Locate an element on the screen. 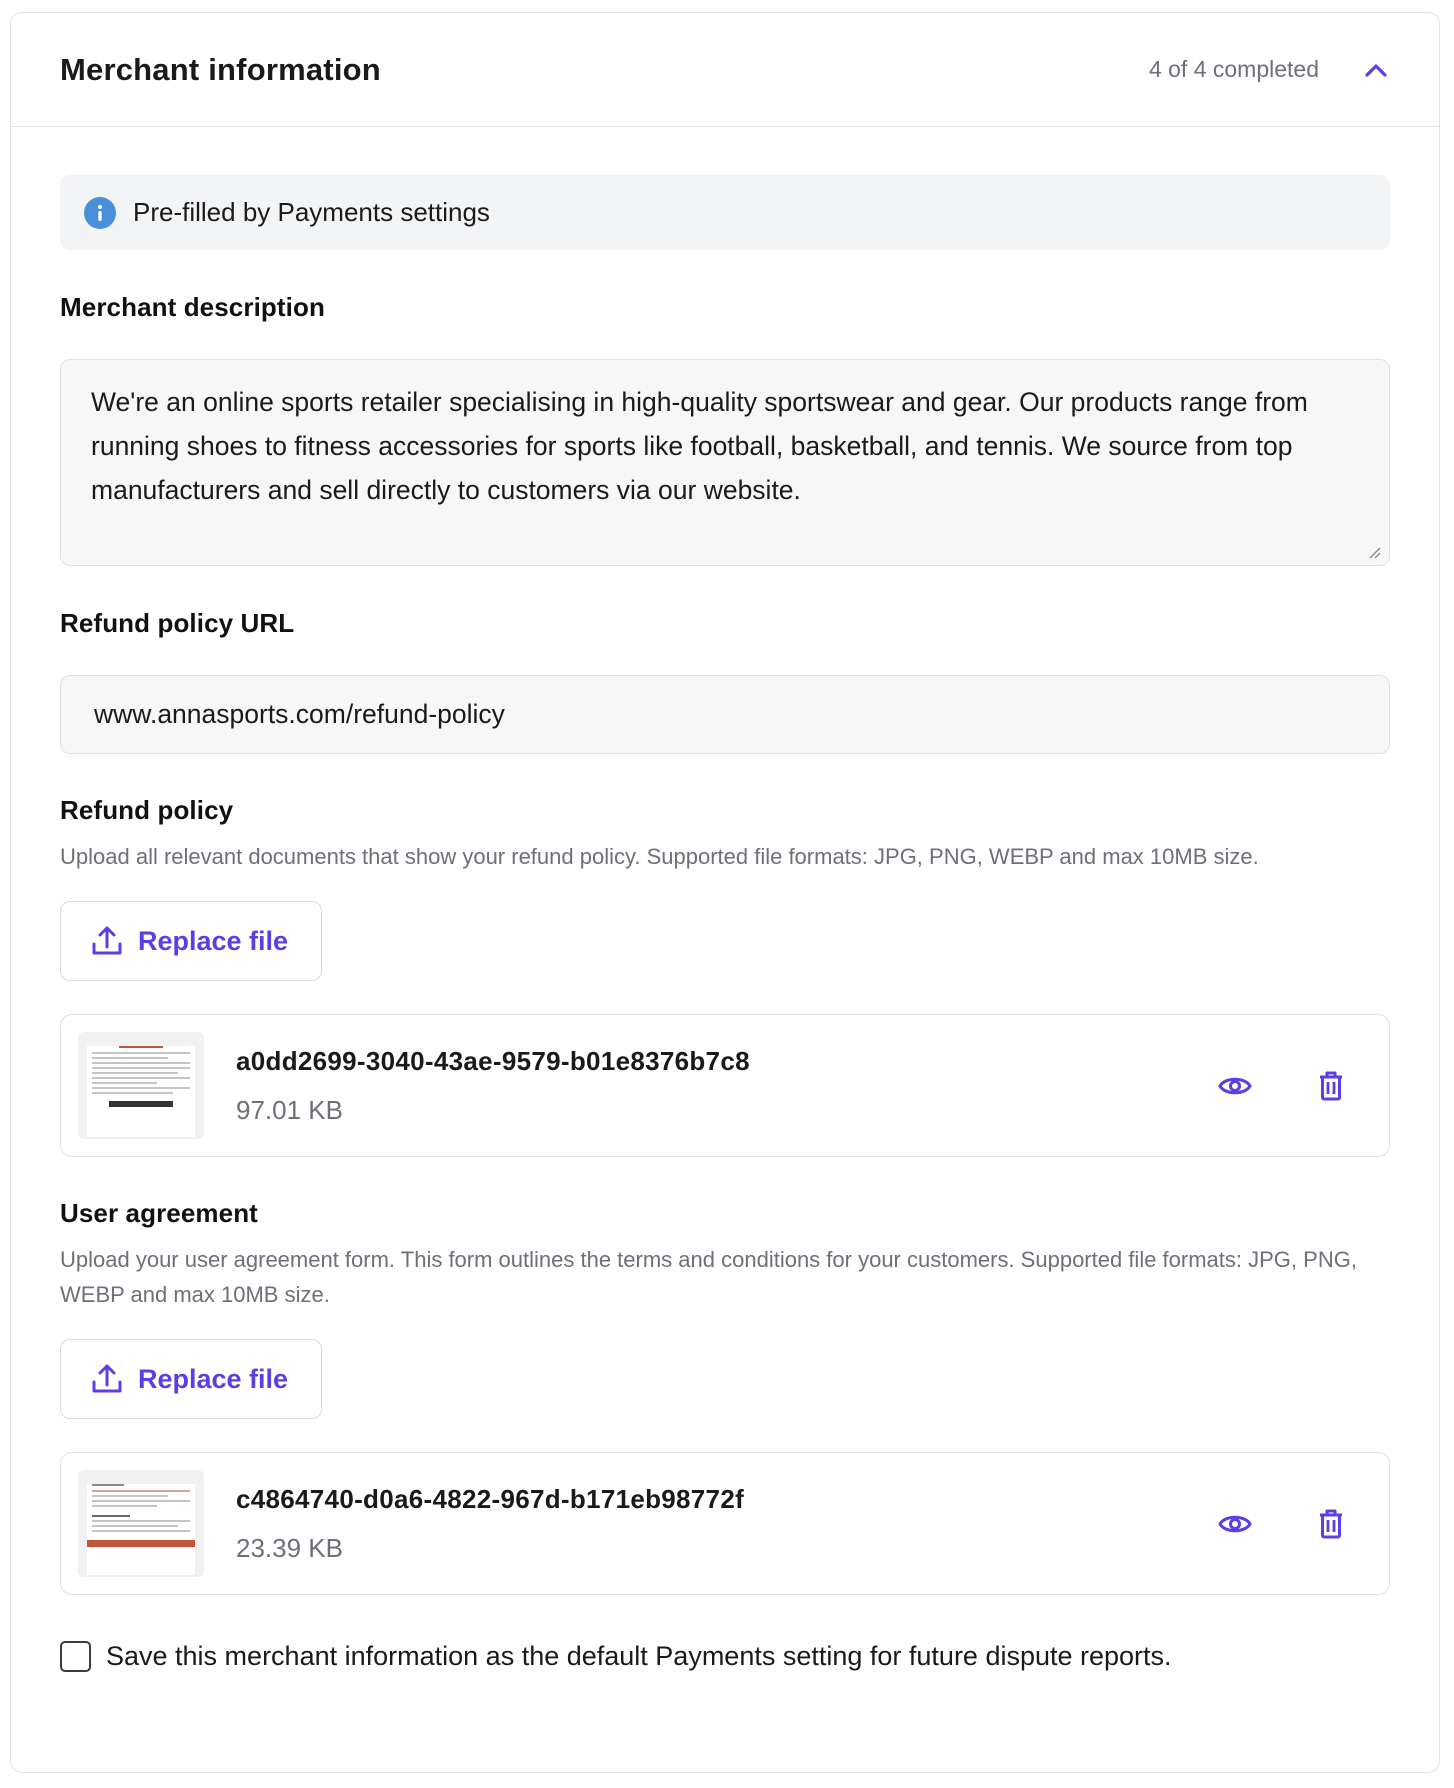 Image resolution: width=1454 pixels, height=1788 pixels. card-title: Merchant information is located at coordinates (220, 69).